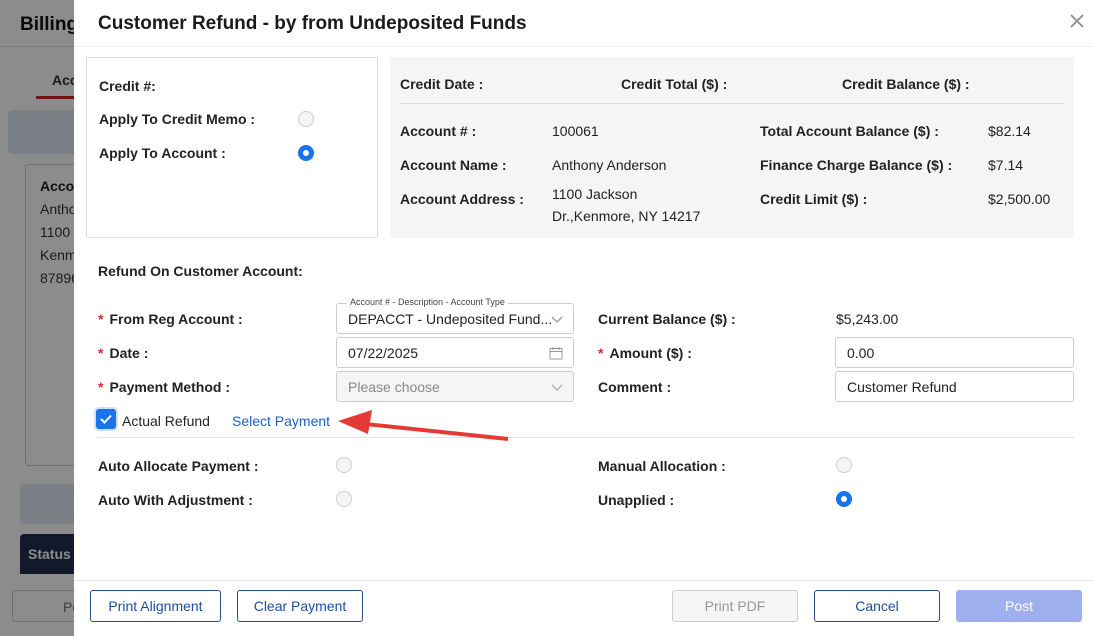  Describe the element at coordinates (1009, 131) in the screenshot. I see `total-account-balance-value: $82.14` at that location.